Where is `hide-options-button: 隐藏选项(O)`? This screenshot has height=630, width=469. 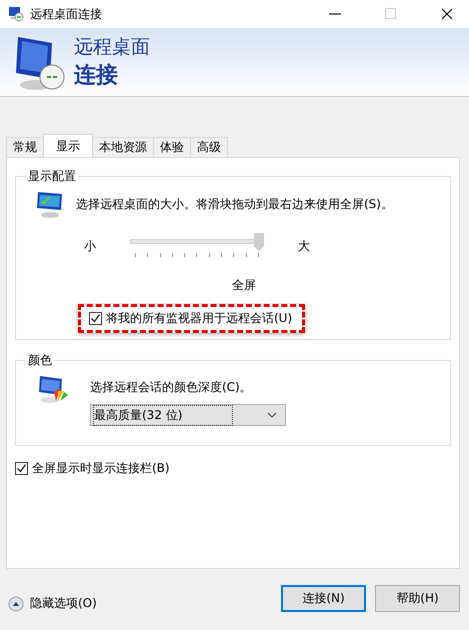 hide-options-button: 隐藏选项(O) is located at coordinates (52, 603).